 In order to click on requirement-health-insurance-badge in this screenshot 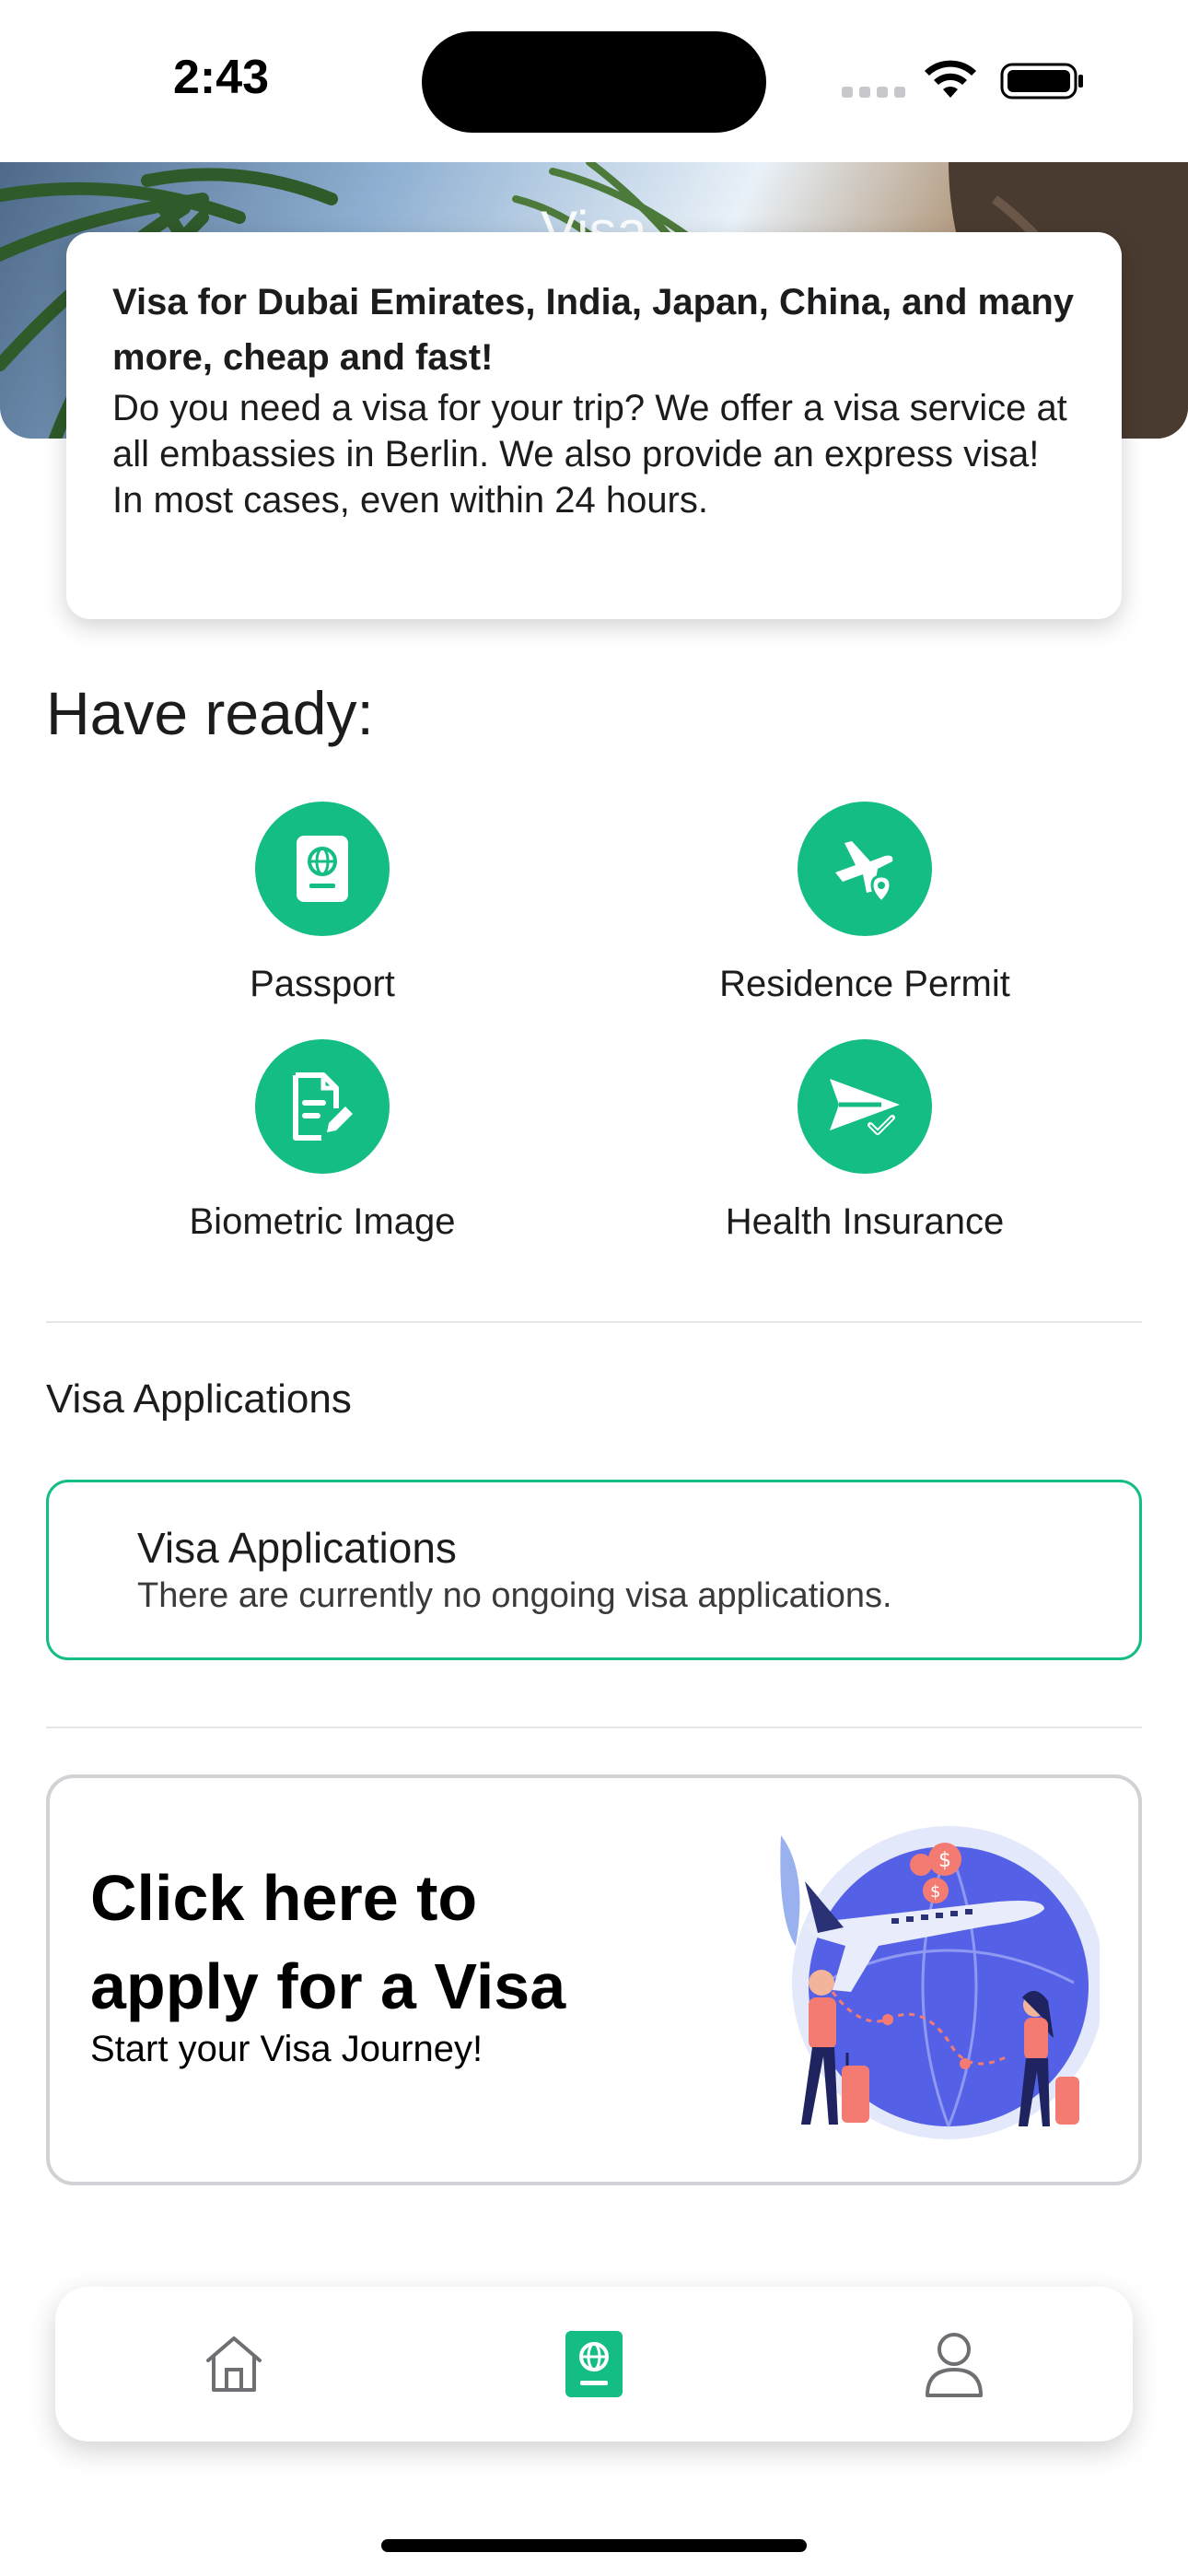, I will do `click(865, 1106)`.